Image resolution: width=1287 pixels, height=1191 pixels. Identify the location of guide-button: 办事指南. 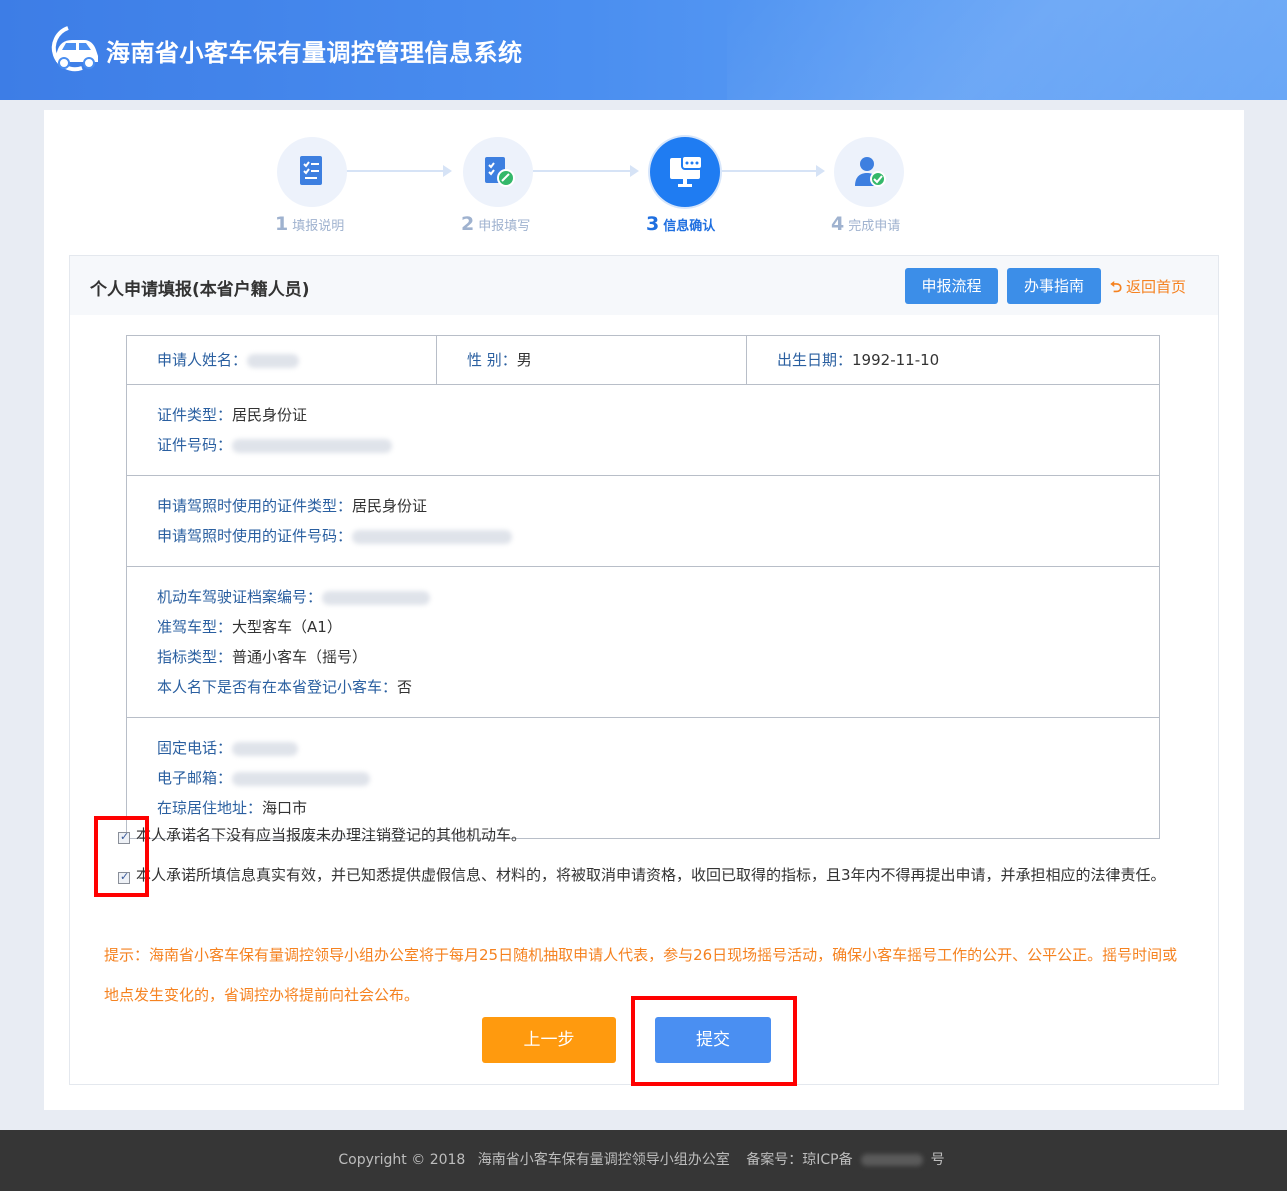
(1054, 286).